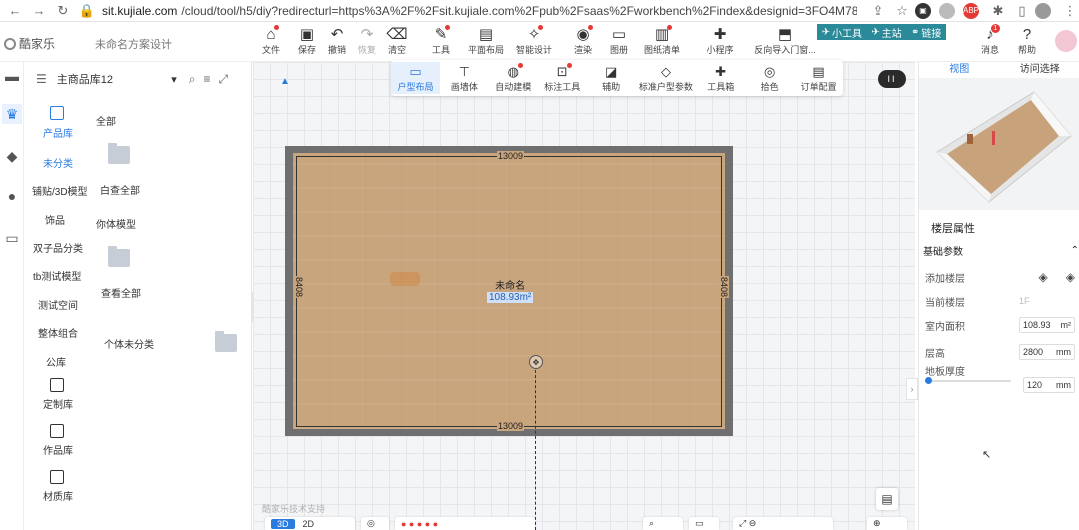 This screenshot has width=1079, height=530. What do you see at coordinates (1047, 325) in the screenshot?
I see `indoor-area-field: 108.93 m²` at bounding box center [1047, 325].